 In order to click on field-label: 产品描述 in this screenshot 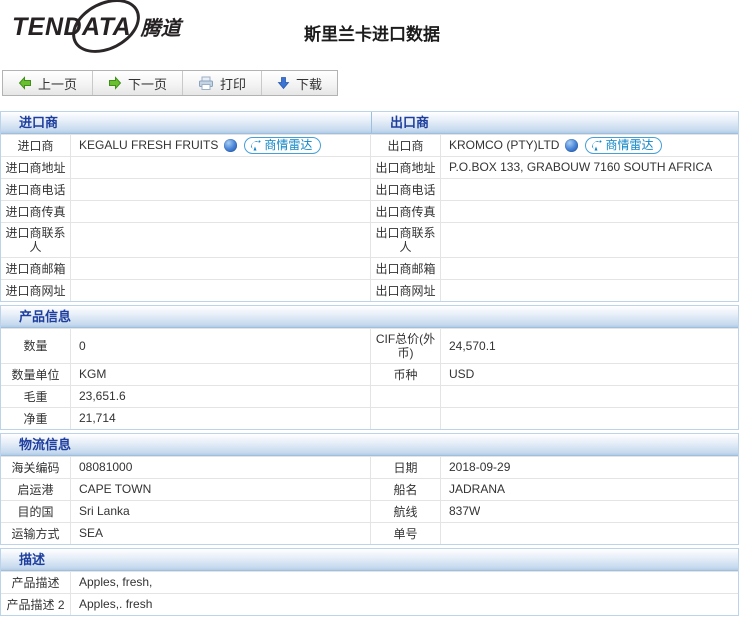, I will do `click(36, 582)`.